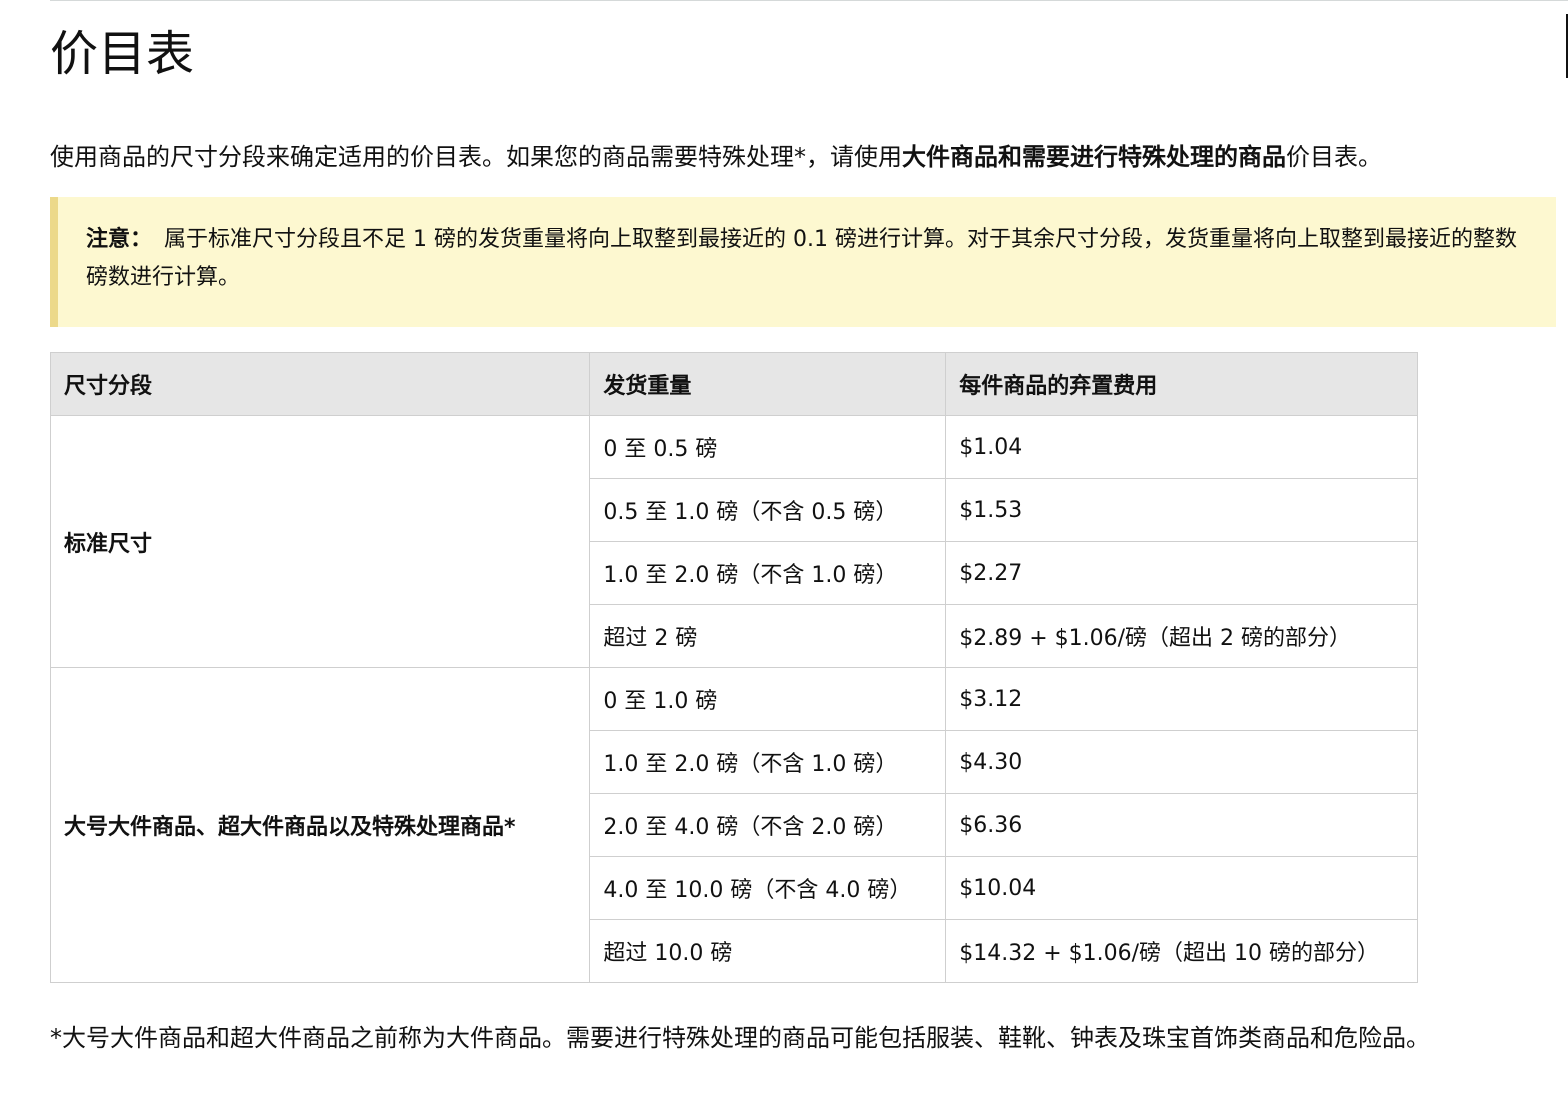 This screenshot has width=1568, height=1094. Describe the element at coordinates (768, 636) in the screenshot. I see `weight-cell: 超过 2 磅` at that location.